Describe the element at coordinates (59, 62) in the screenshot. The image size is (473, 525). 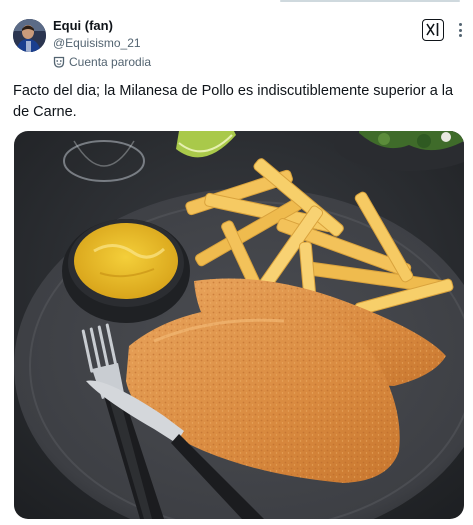
I see `parody-mask-icon` at that location.